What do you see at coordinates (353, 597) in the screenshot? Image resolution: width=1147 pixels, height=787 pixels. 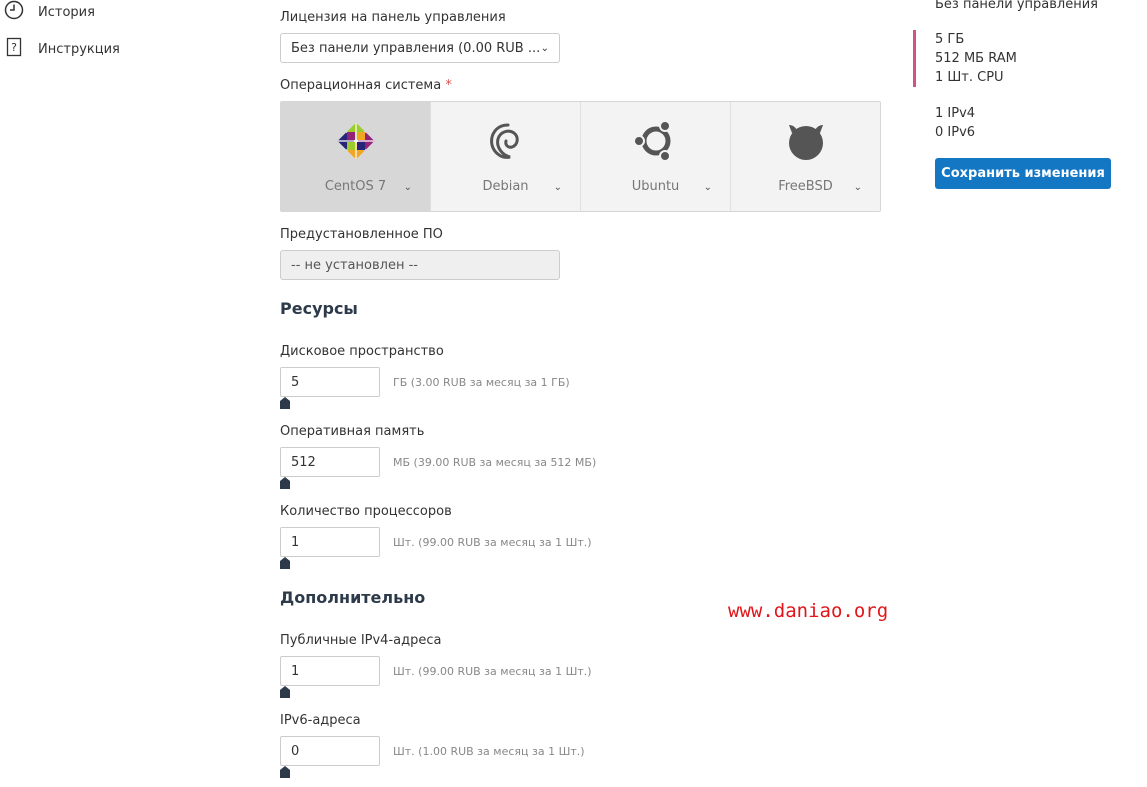 I see `extra-heading: Дополнительно` at bounding box center [353, 597].